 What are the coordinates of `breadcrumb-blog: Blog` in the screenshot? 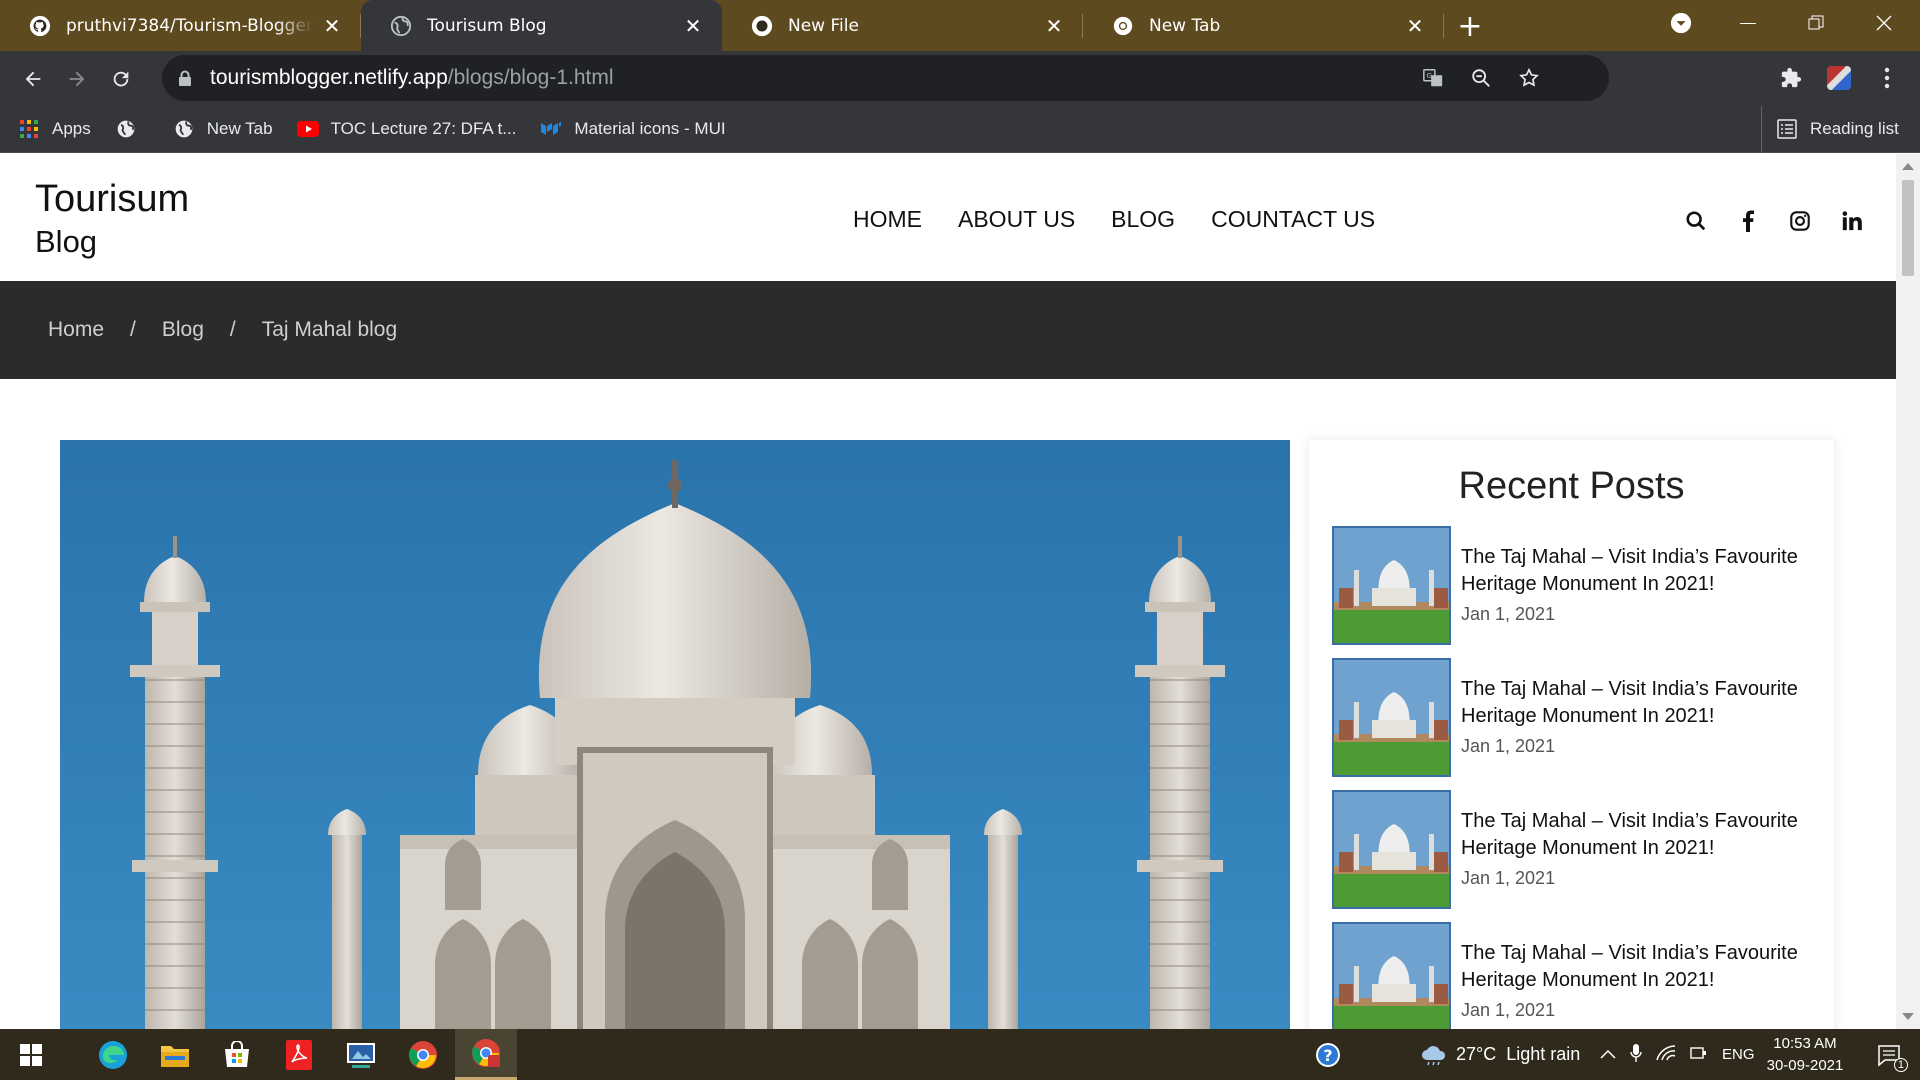 It's located at (183, 330).